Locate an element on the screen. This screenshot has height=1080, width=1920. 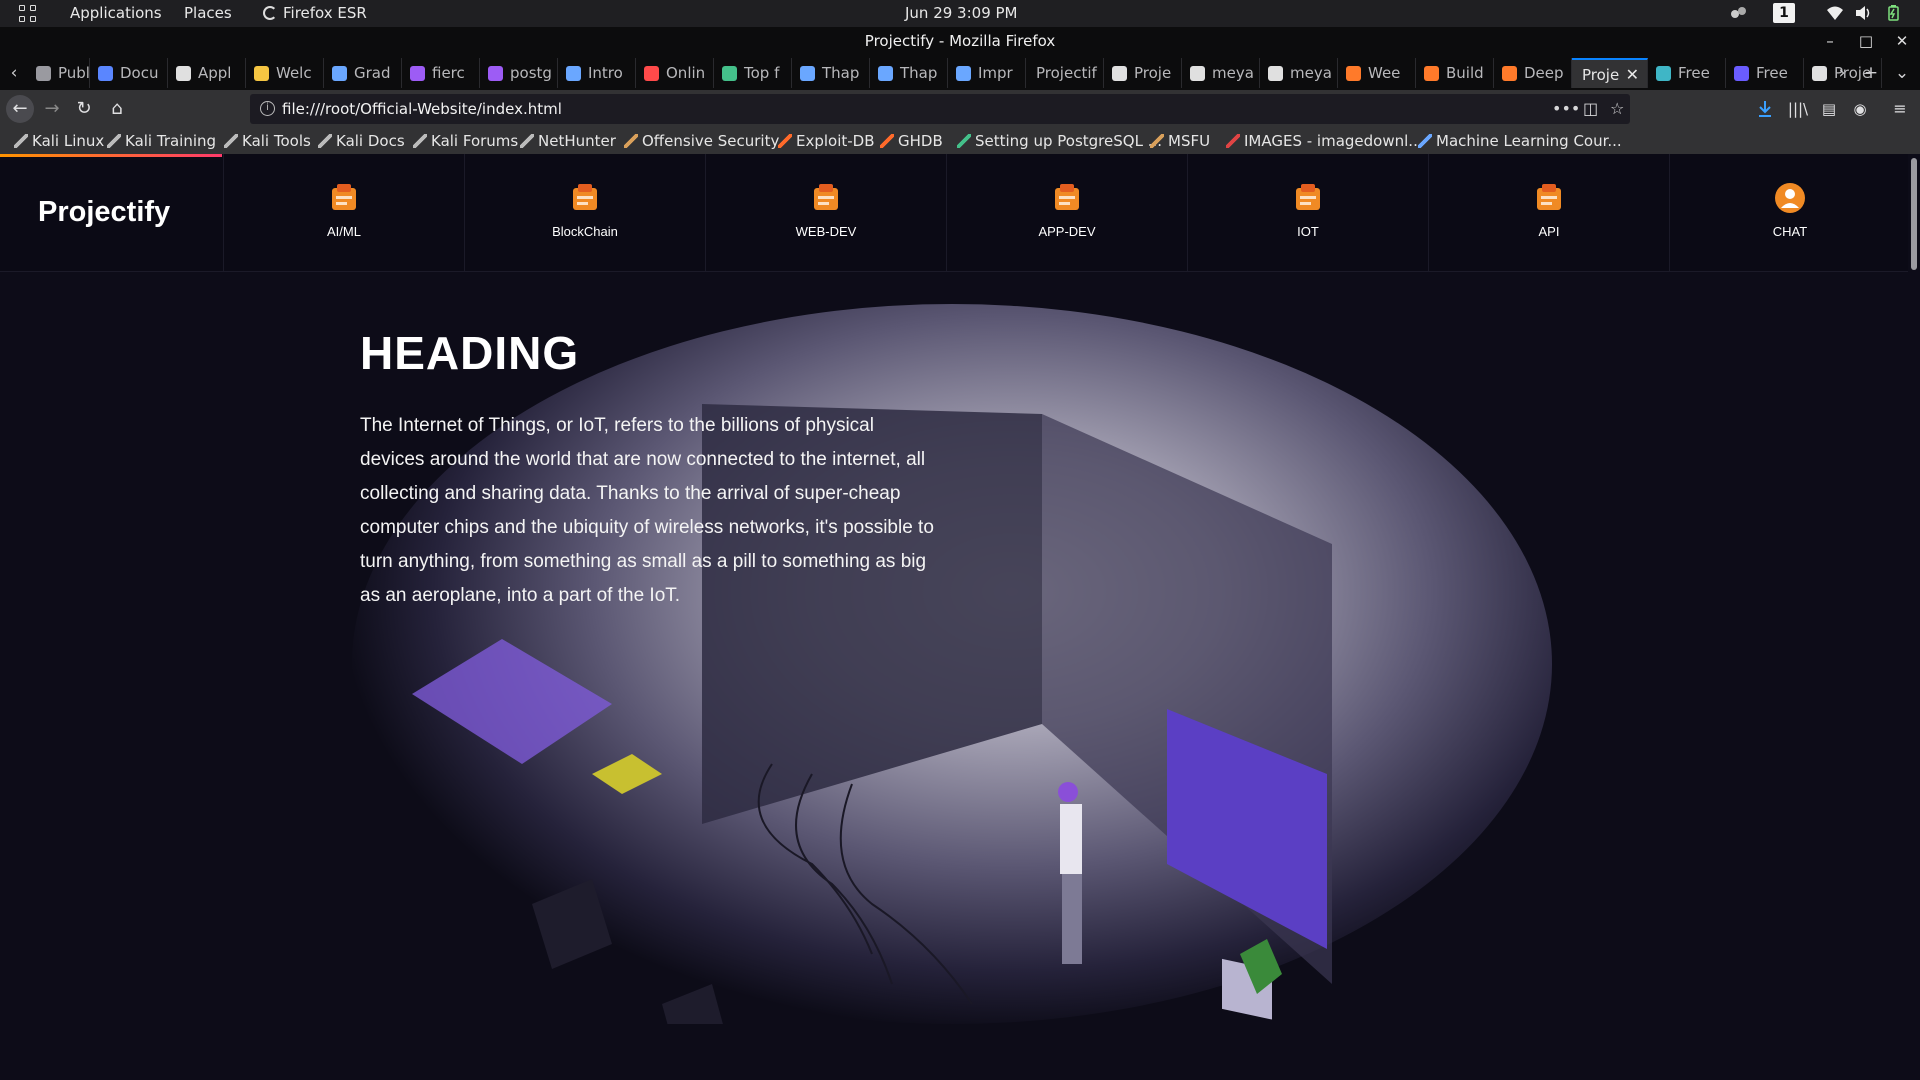
bookmark-item: Exploit-DB is located at coordinates (826, 141).